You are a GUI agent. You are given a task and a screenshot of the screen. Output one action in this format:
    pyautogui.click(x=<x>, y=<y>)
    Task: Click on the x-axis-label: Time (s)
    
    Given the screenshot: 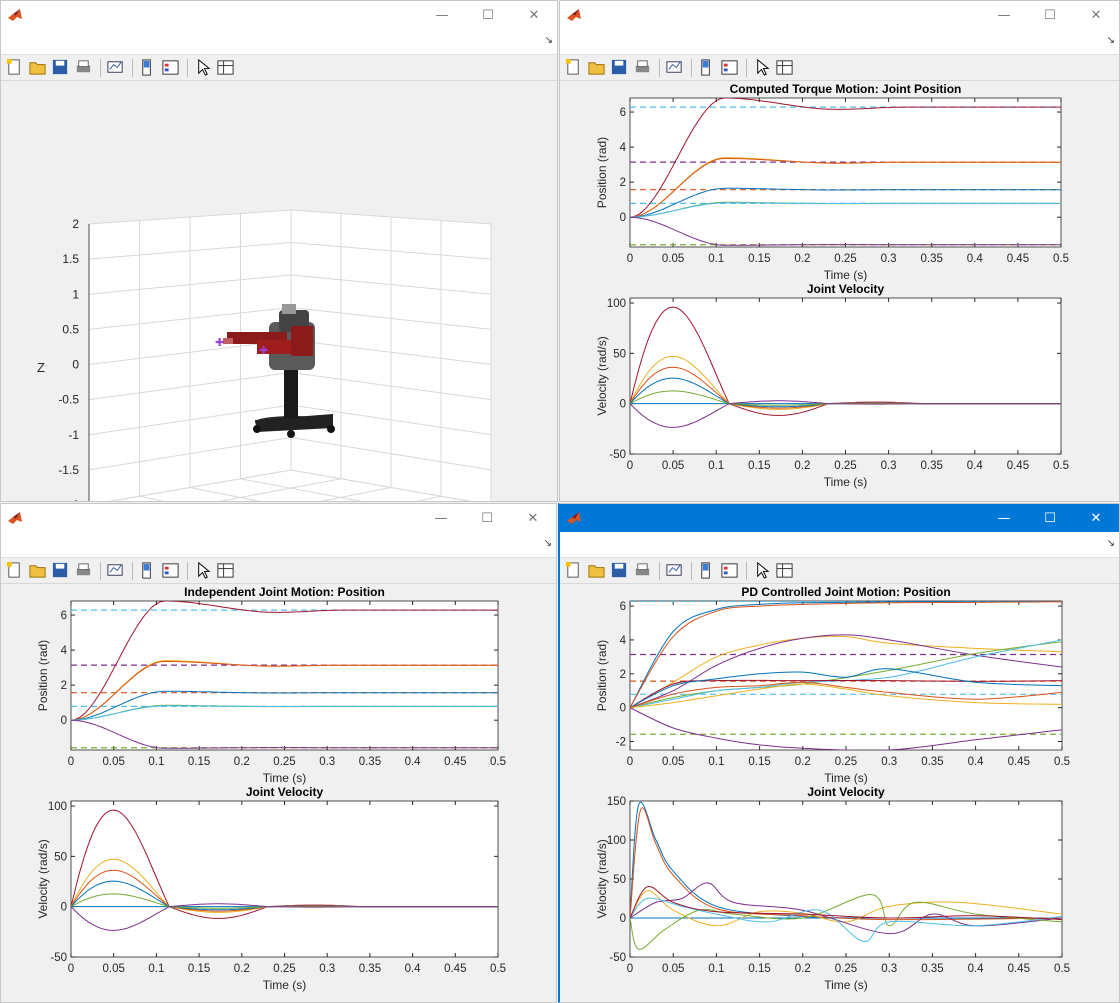 What is the action you would take?
    pyautogui.click(x=846, y=778)
    